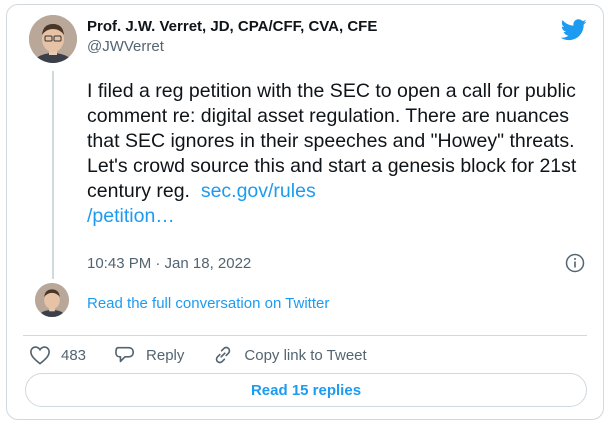 This screenshot has height=426, width=612. Describe the element at coordinates (125, 354) in the screenshot. I see `reply-icon` at that location.